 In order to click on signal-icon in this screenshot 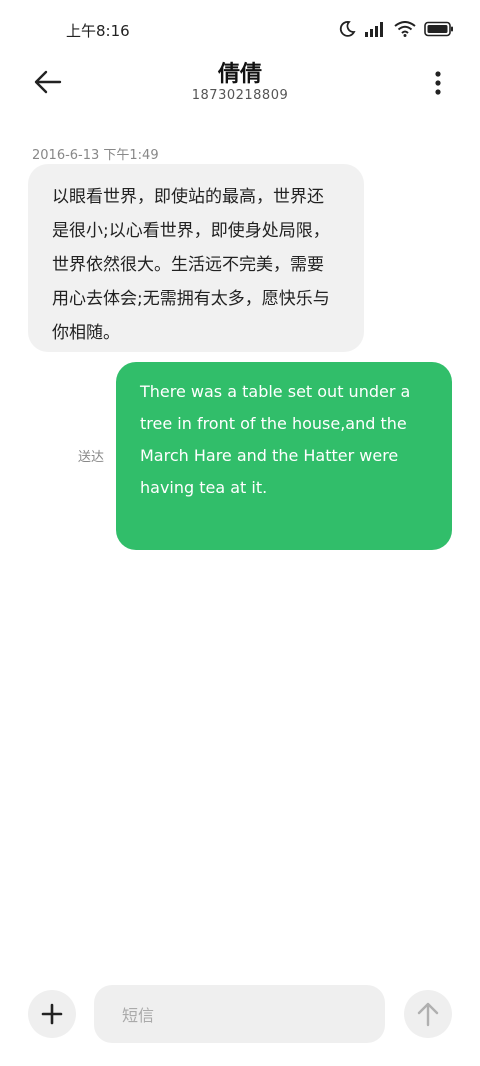, I will do `click(375, 29)`.